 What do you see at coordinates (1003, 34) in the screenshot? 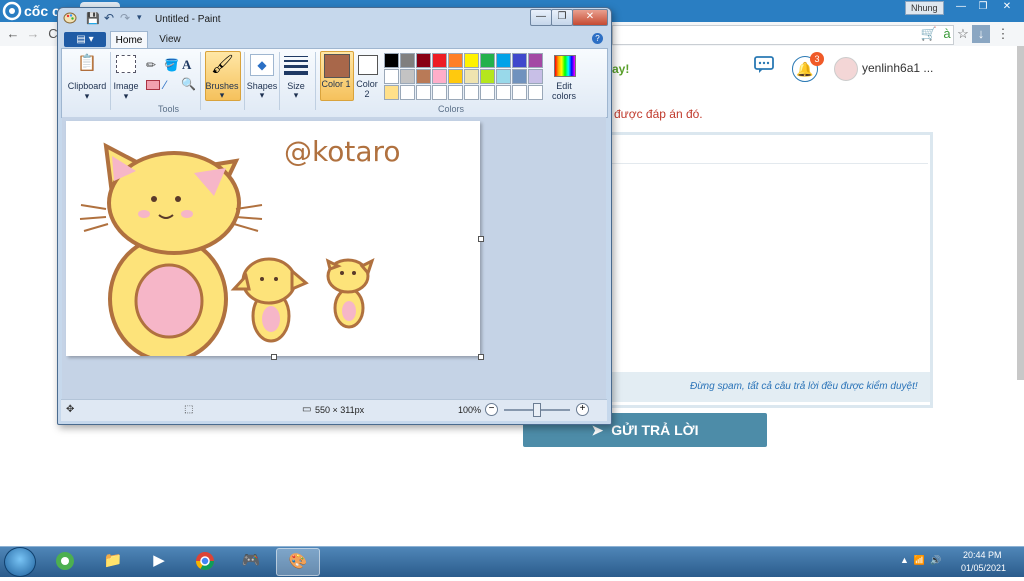
I see `menu-icon: ⋮` at bounding box center [1003, 34].